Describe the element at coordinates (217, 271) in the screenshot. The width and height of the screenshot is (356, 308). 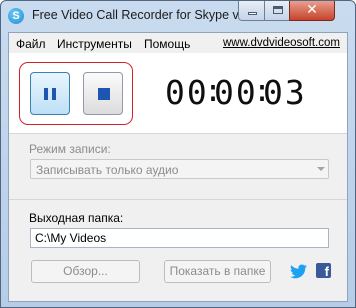
I see `show-in-folder-button: Показать в папке` at that location.